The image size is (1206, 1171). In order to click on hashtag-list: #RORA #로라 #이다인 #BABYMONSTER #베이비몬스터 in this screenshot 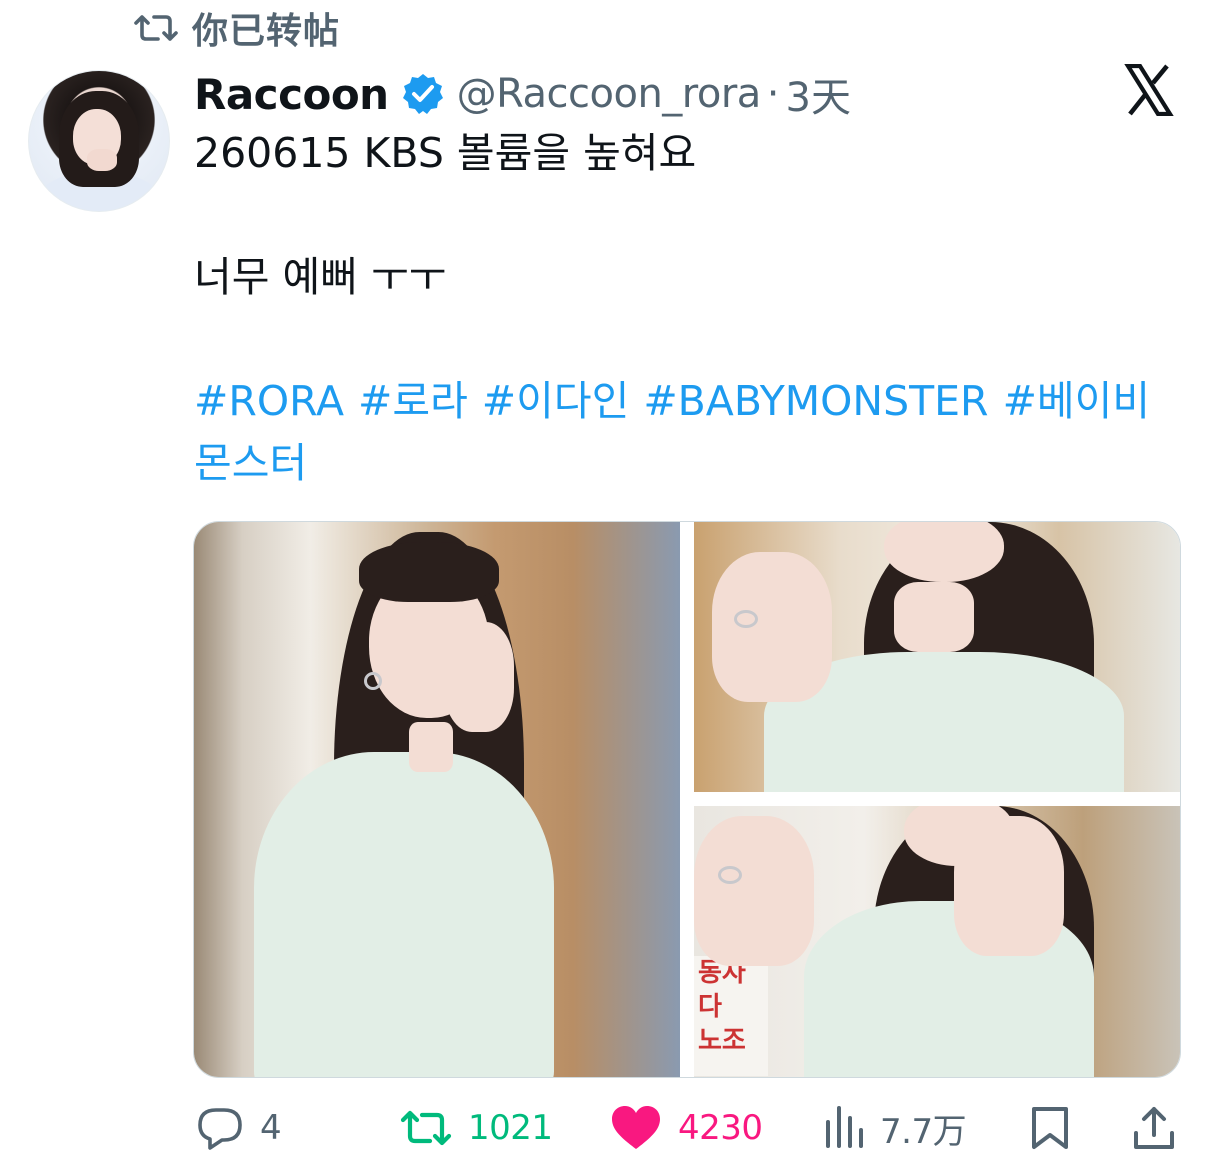, I will do `click(689, 432)`.